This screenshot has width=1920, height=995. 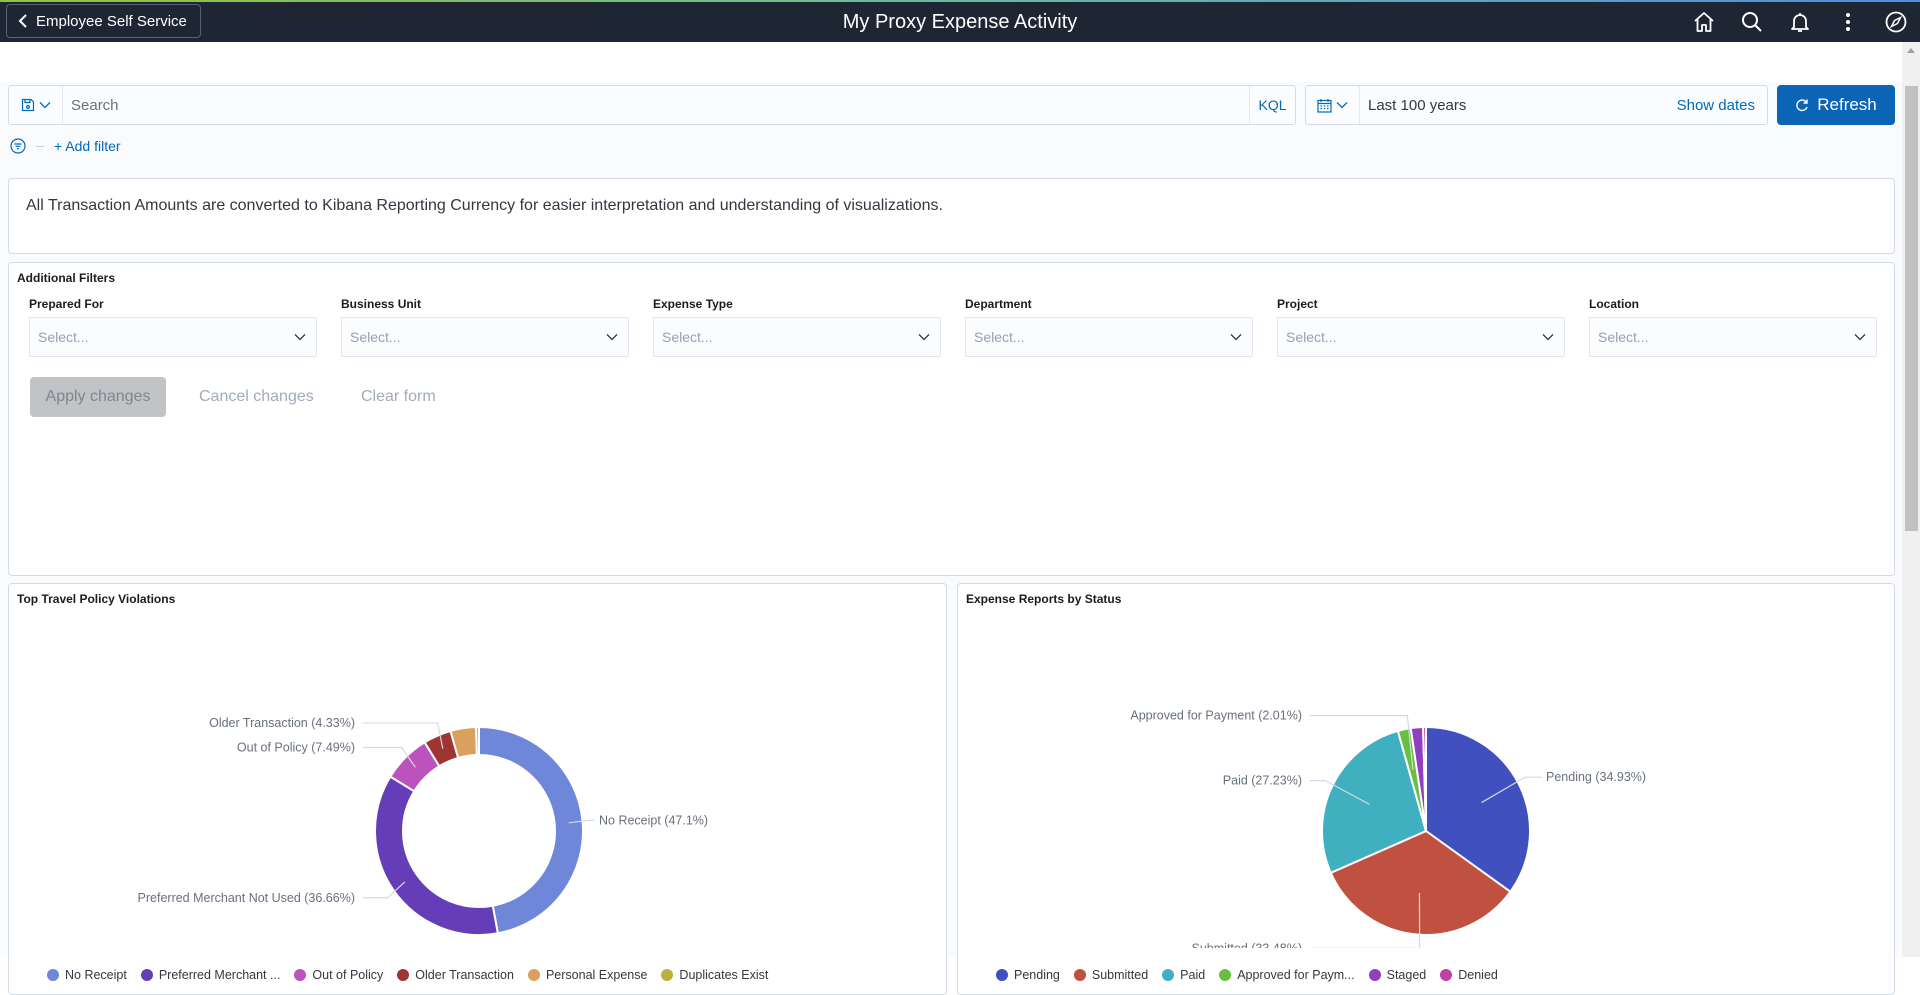 I want to click on legend-item-no-receipt: No Receipt, so click(x=87, y=975).